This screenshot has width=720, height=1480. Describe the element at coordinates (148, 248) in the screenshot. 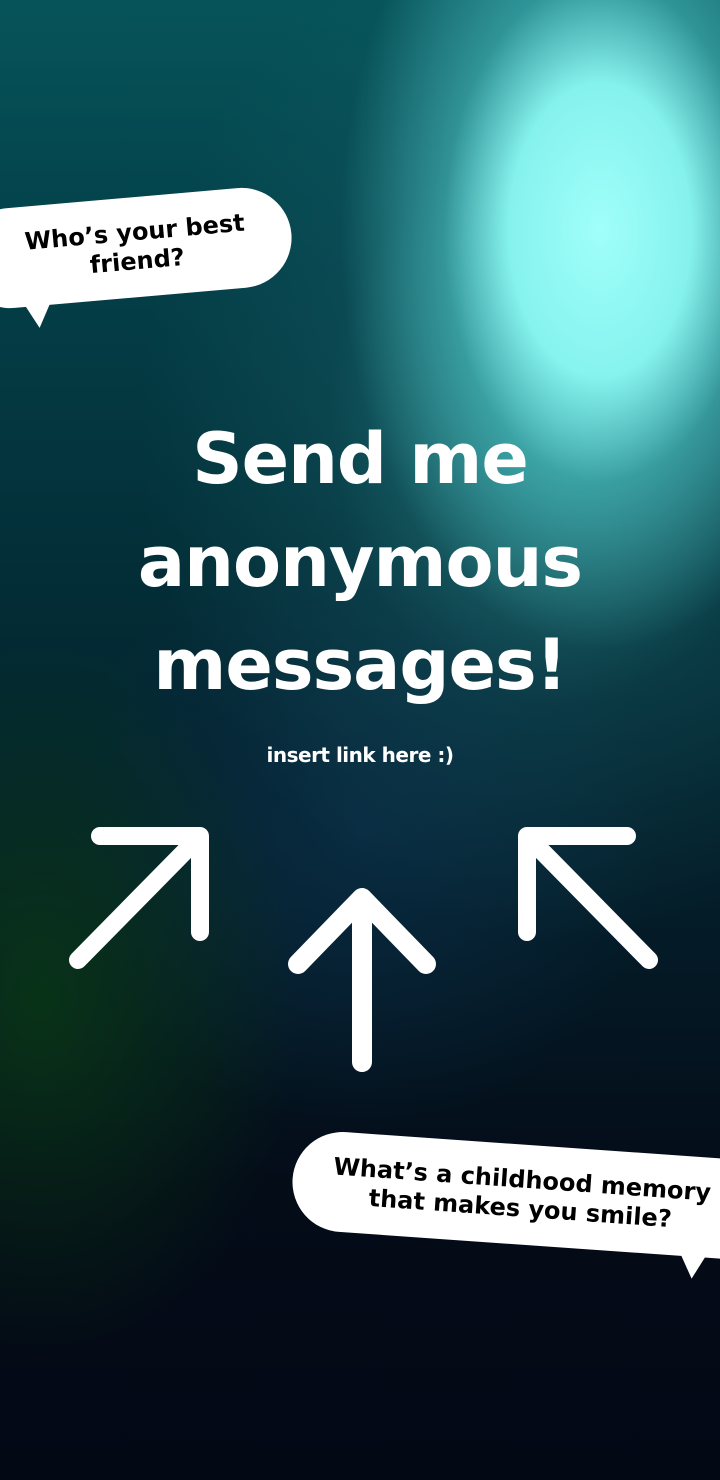

I see `question-bubble-best-friend: Who’s your best friend?` at that location.